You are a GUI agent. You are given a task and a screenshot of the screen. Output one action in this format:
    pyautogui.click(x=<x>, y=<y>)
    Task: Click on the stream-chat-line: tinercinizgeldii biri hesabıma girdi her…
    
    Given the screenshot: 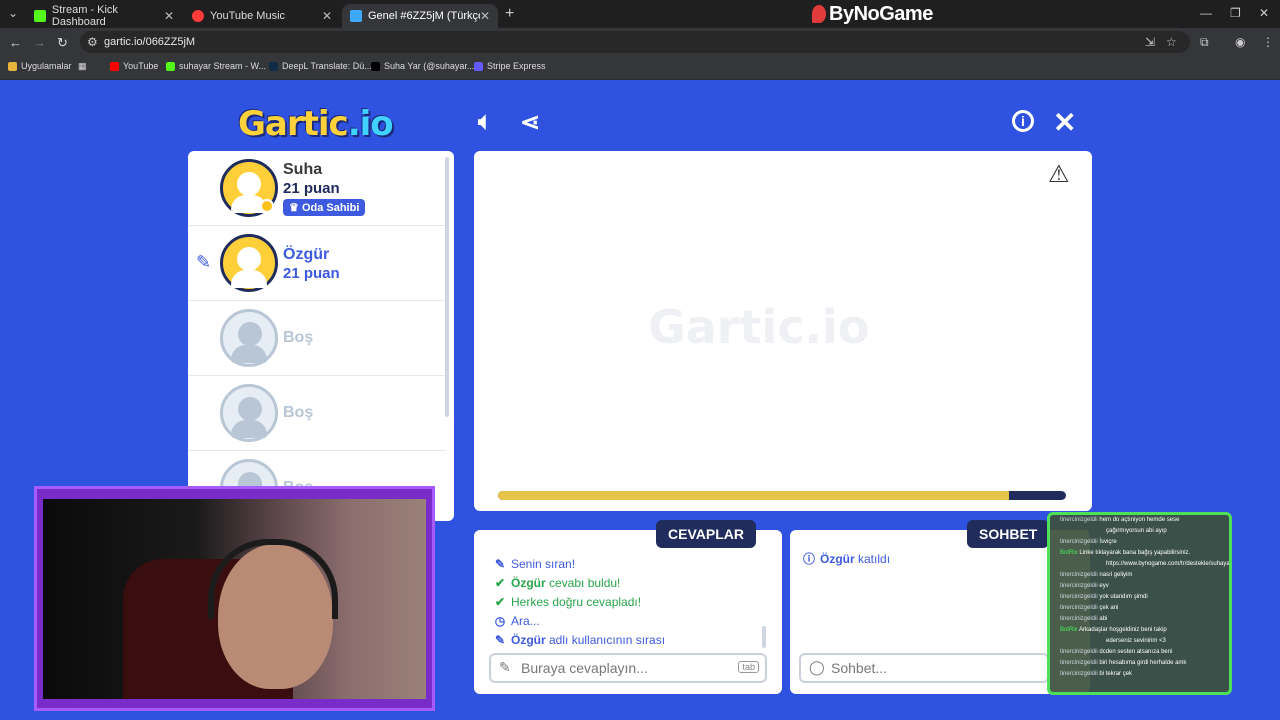 What is the action you would take?
    pyautogui.click(x=1139, y=663)
    